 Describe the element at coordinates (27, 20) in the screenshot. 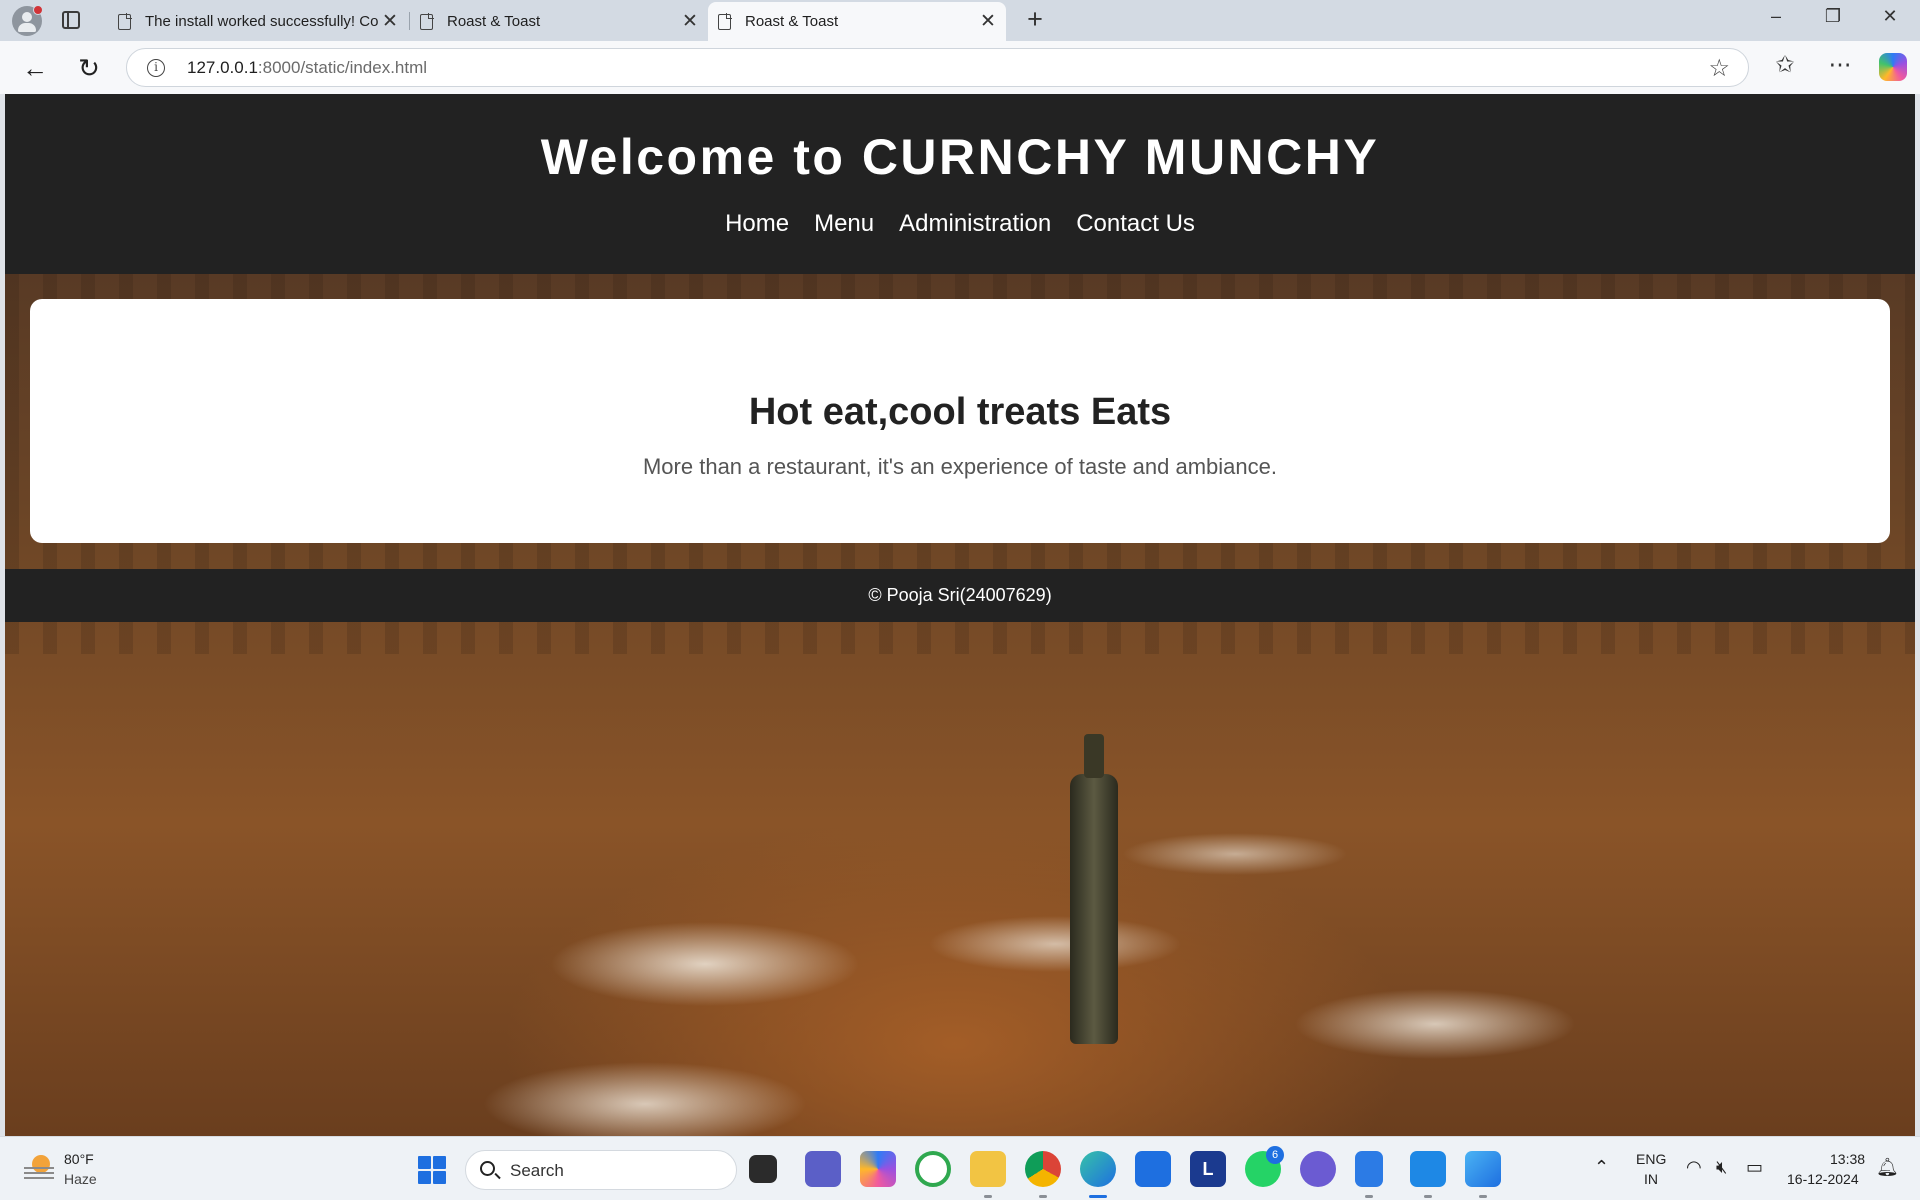

I see `profile-avatar` at that location.